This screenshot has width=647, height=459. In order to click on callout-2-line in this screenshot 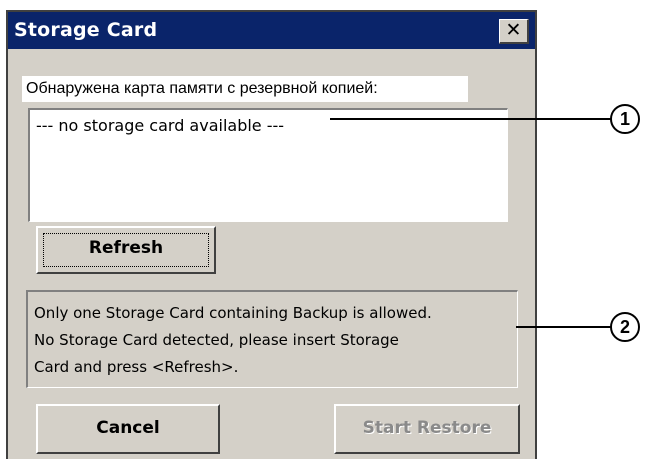, I will do `click(564, 327)`.